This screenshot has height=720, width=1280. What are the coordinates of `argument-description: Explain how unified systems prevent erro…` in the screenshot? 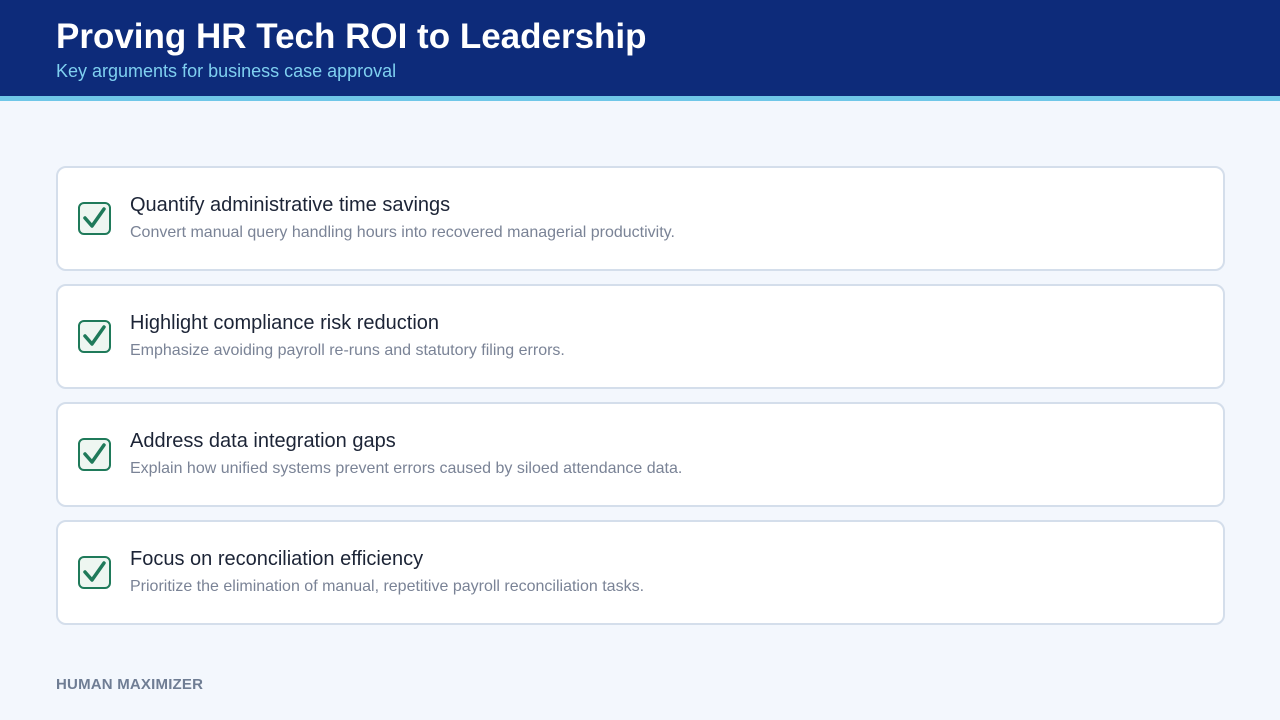 It's located at (406, 468).